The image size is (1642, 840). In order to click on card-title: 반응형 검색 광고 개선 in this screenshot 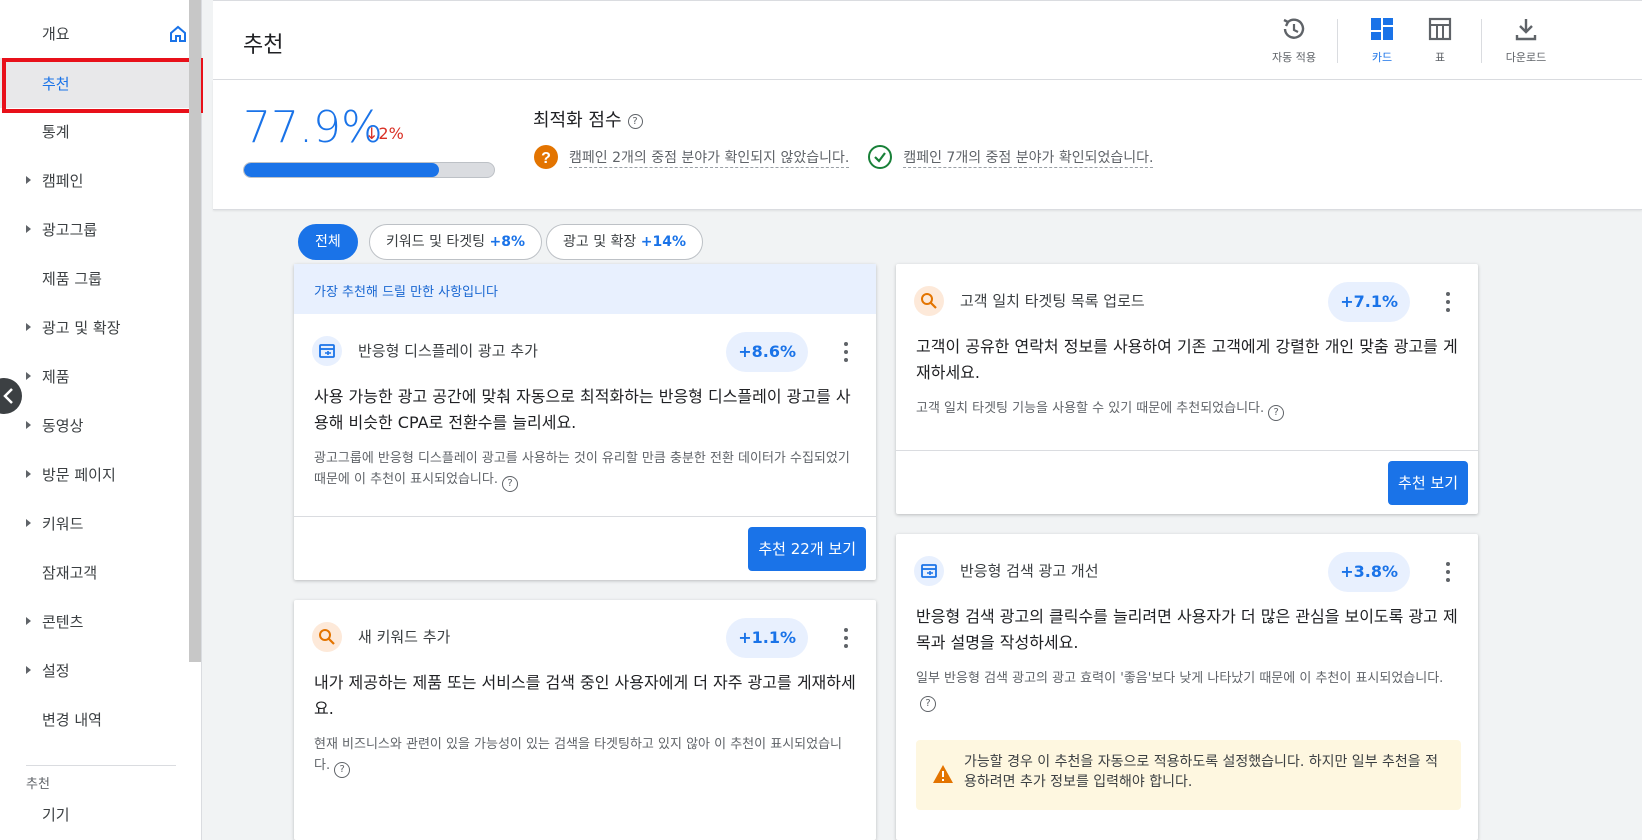, I will do `click(1029, 571)`.